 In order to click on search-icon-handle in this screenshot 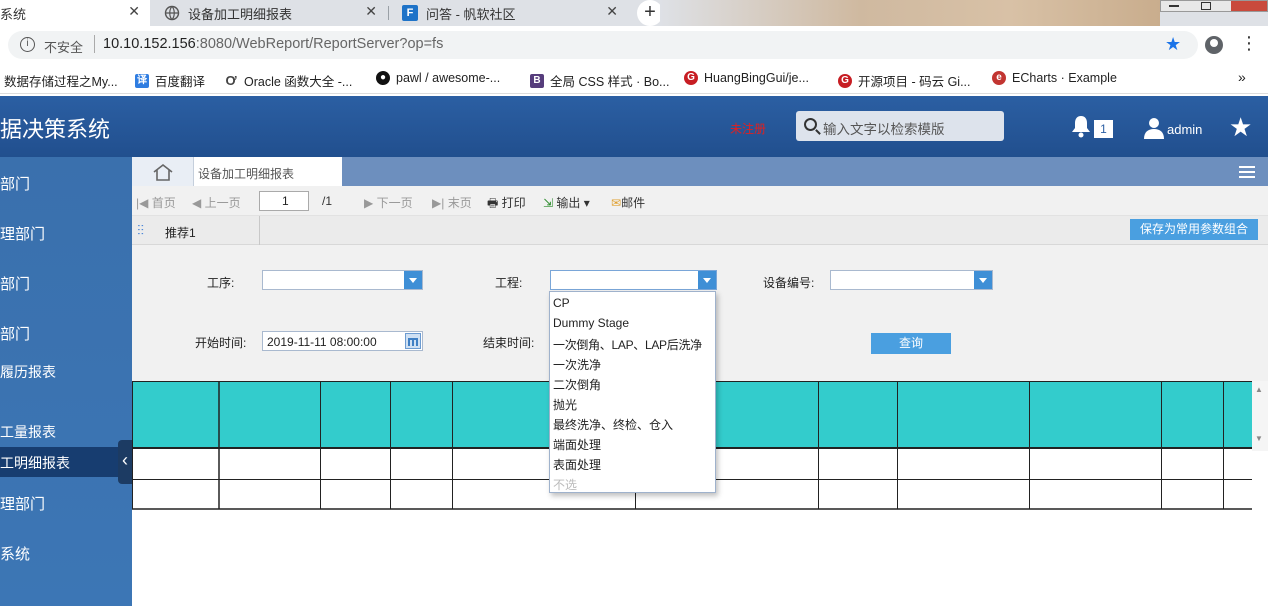, I will do `click(818, 132)`.